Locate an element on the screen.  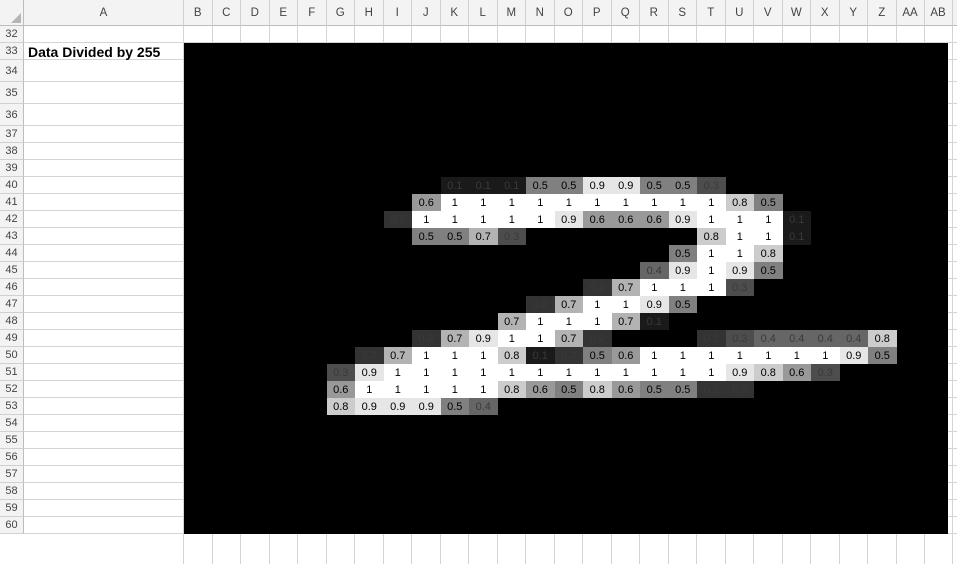
pixel-cell-P47: 1 is located at coordinates (597, 304).